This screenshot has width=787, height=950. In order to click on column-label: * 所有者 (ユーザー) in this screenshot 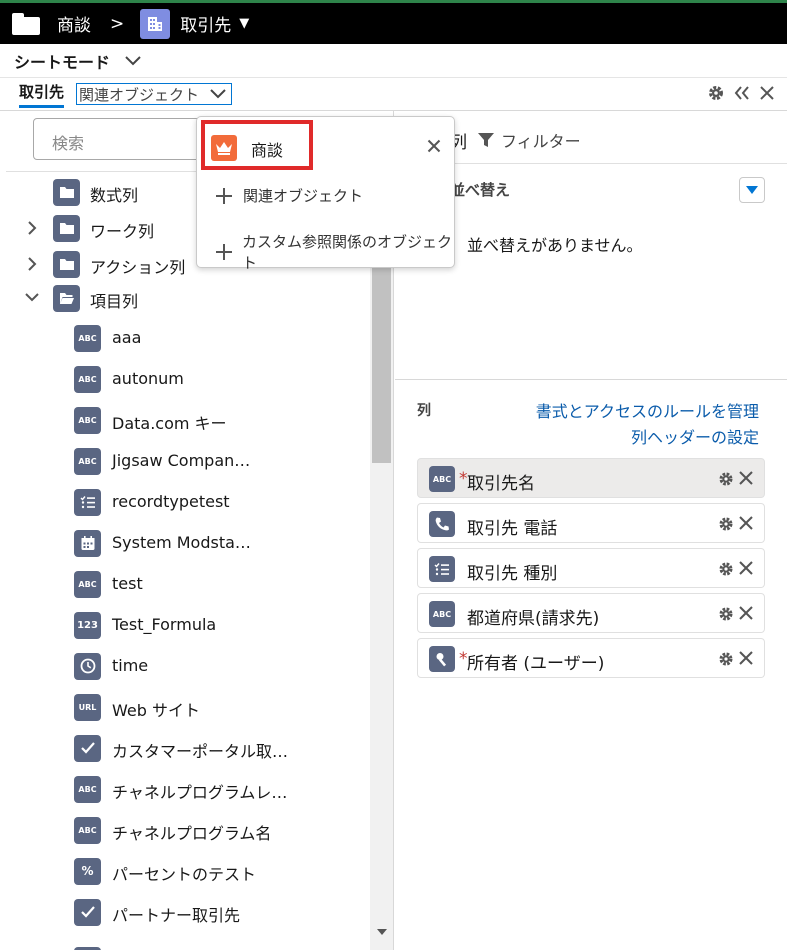, I will do `click(532, 661)`.